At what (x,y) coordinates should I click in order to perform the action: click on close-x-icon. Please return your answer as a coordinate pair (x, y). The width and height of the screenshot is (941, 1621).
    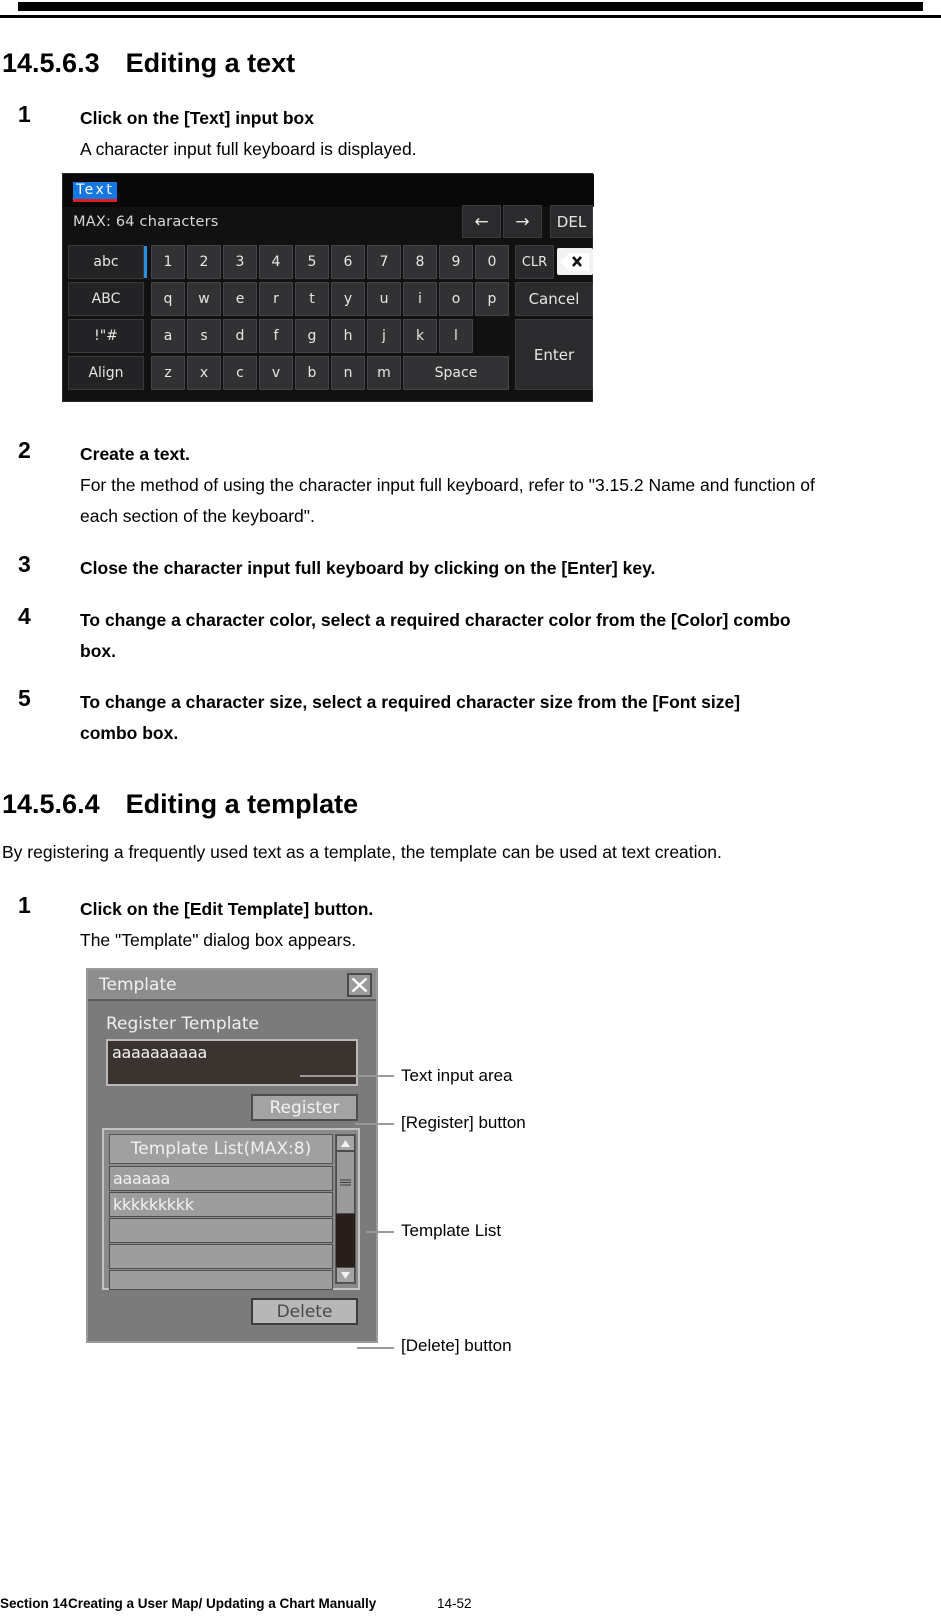
    Looking at the image, I should click on (359, 985).